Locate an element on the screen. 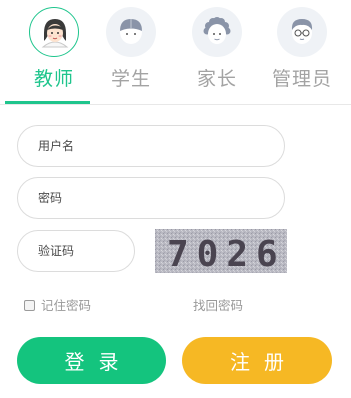 The height and width of the screenshot is (398, 351). admin-avatar-icon is located at coordinates (302, 32).